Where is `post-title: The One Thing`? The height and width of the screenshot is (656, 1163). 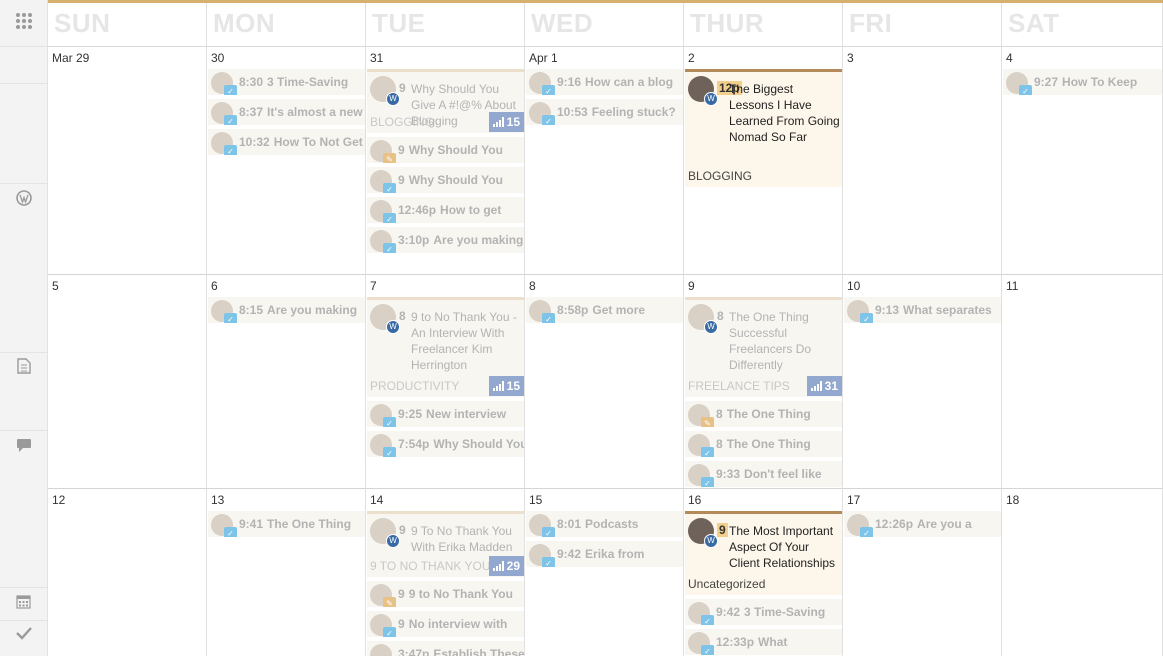 post-title: The One Thing is located at coordinates (309, 524).